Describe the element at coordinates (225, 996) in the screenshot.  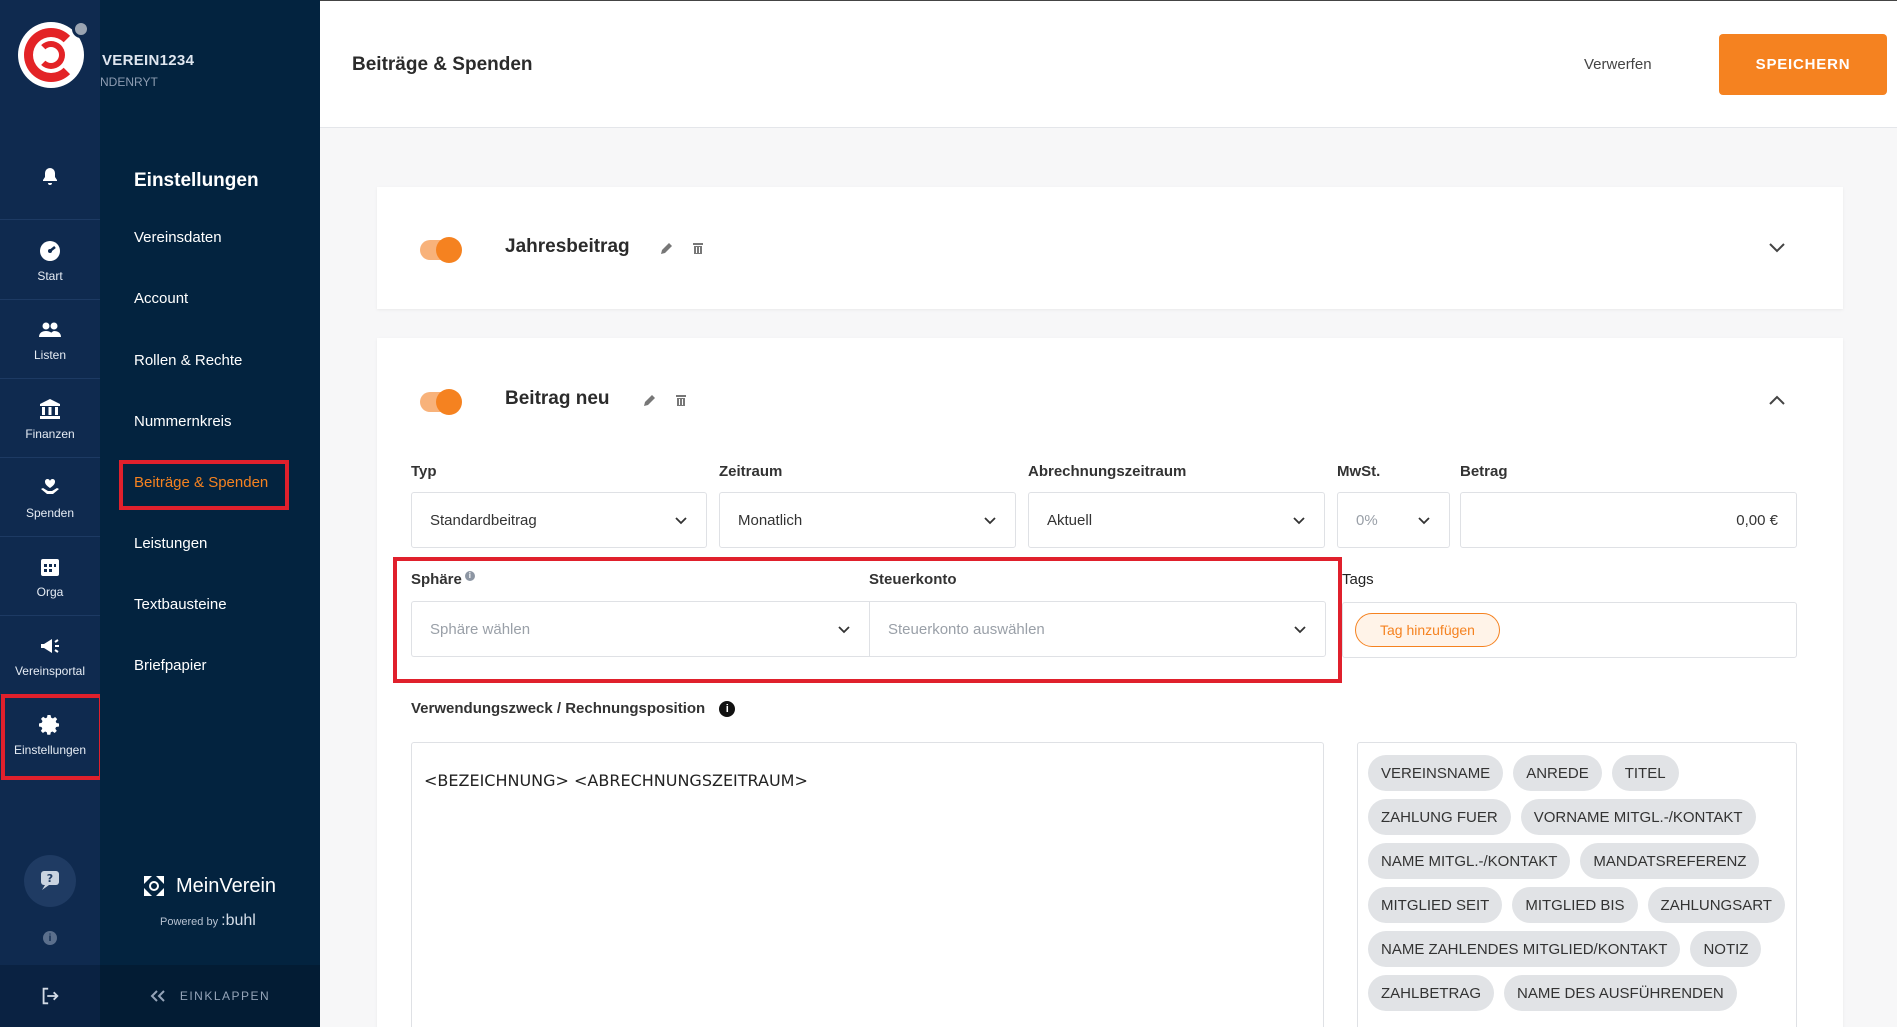
I see `collapse-label: EINKLAPPEN` at that location.